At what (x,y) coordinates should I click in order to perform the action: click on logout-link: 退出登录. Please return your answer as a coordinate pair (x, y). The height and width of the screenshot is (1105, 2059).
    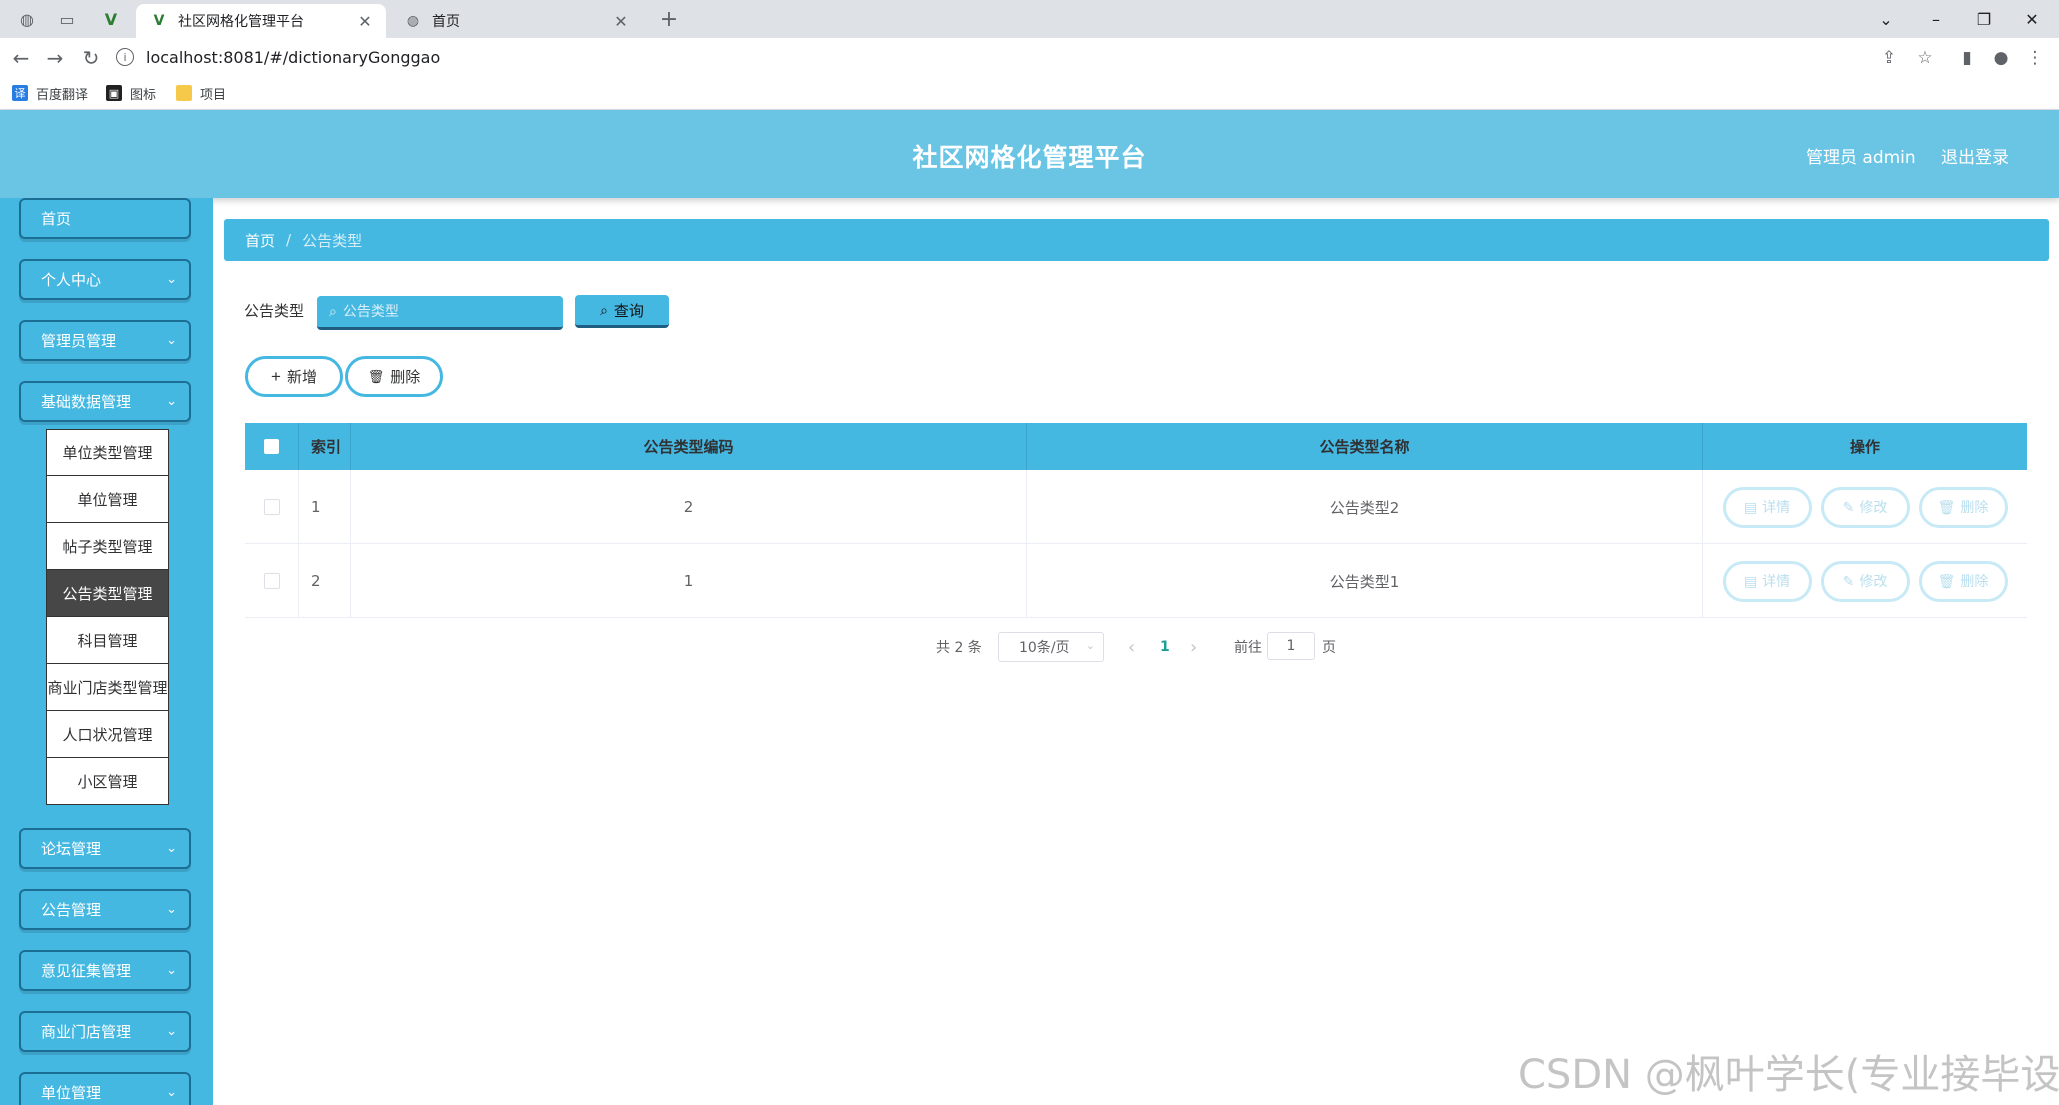
    Looking at the image, I should click on (1975, 155).